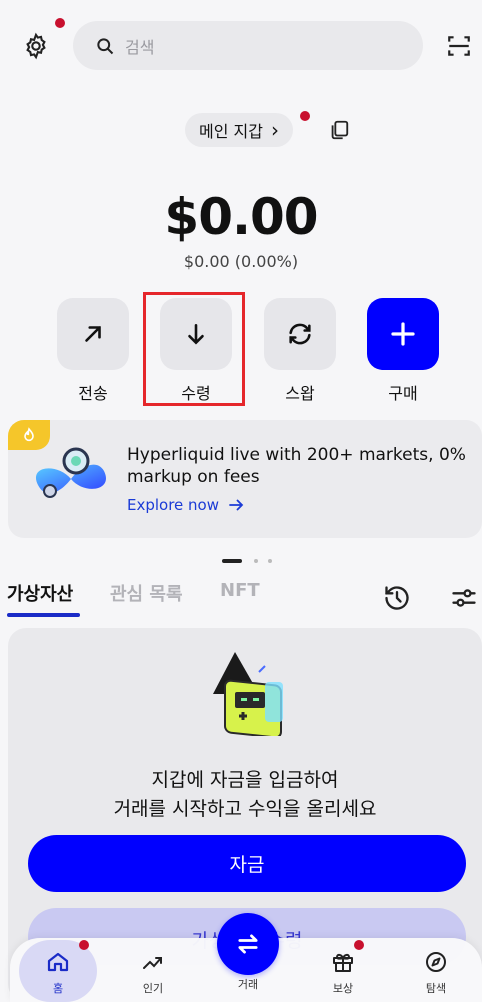 This screenshot has width=482, height=1002. I want to click on promo-link-label: Explore now, so click(173, 505).